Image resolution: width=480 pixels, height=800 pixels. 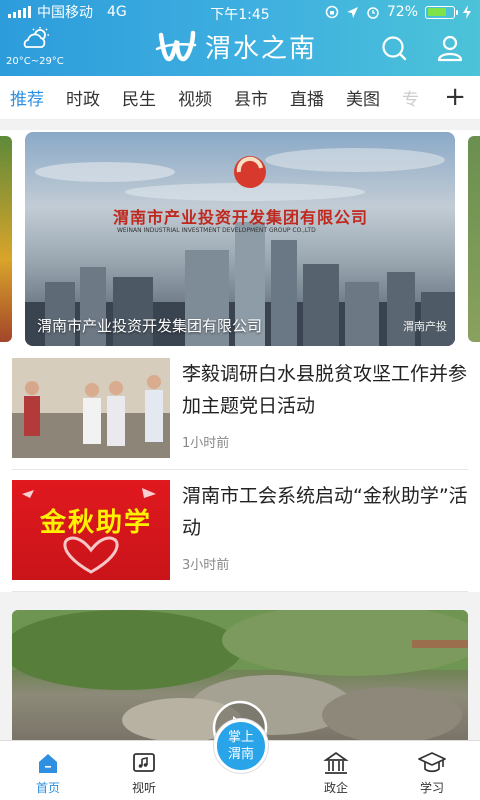 What do you see at coordinates (474, 239) in the screenshot?
I see `next-slide-peek` at bounding box center [474, 239].